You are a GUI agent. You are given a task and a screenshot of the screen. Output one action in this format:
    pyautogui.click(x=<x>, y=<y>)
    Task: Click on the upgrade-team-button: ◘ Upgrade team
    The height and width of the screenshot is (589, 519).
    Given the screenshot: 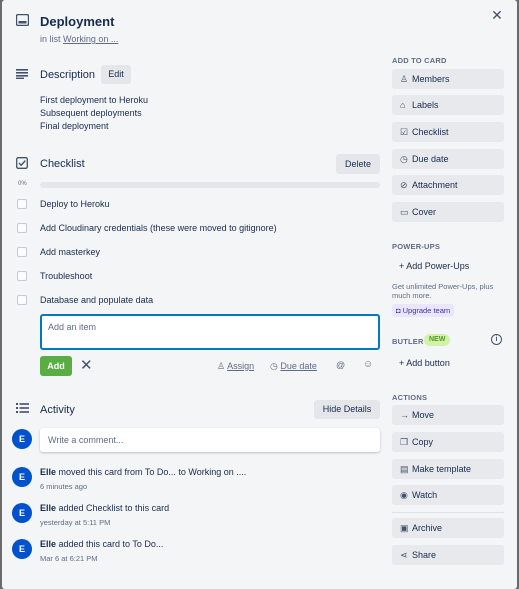 What is the action you would take?
    pyautogui.click(x=423, y=310)
    